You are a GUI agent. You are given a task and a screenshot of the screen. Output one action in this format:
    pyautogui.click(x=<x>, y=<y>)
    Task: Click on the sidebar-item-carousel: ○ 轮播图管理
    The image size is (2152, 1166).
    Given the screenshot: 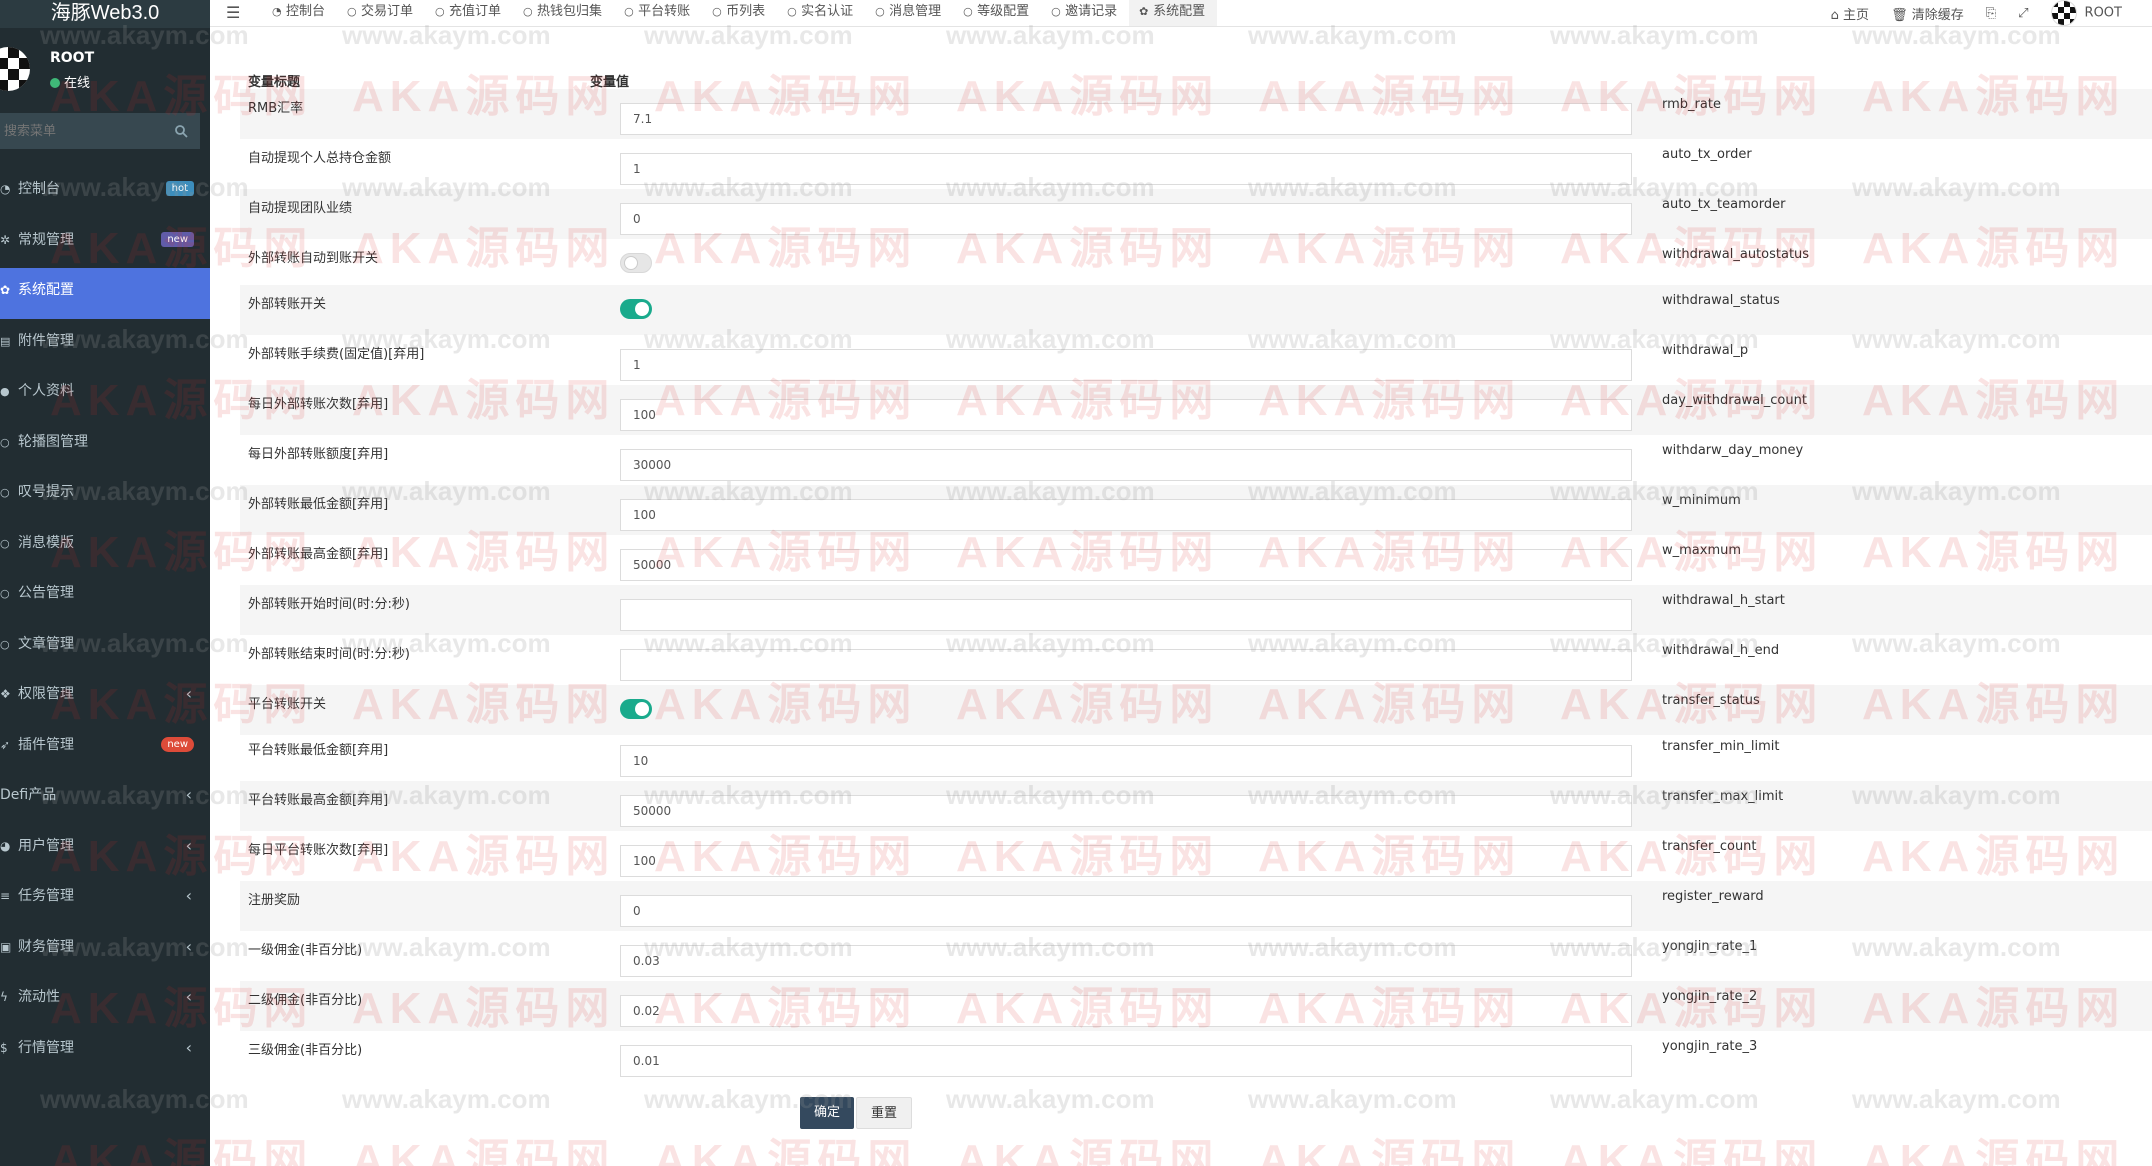 What is the action you would take?
    pyautogui.click(x=105, y=445)
    